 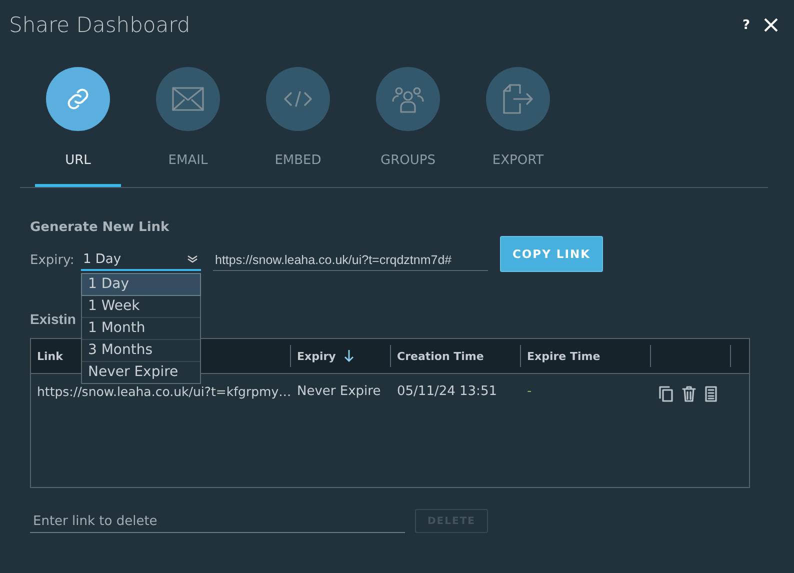 I want to click on trash-icon, so click(x=689, y=394).